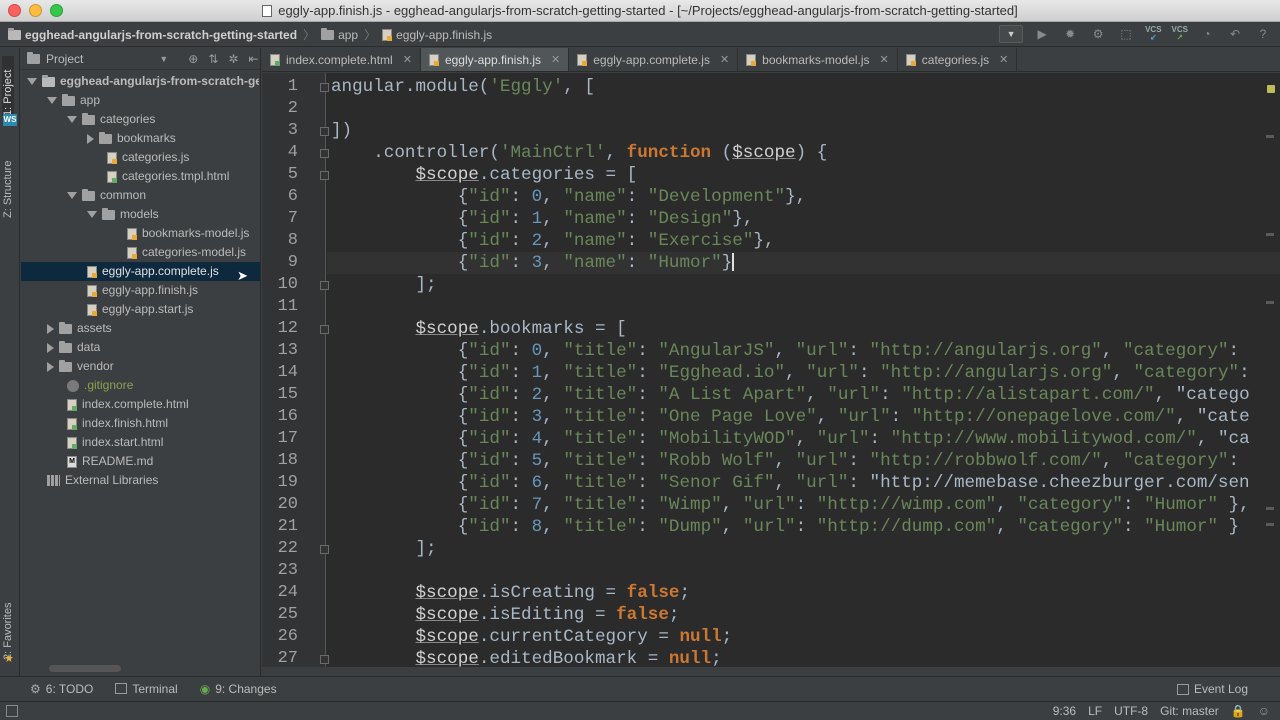  What do you see at coordinates (1153, 34) in the screenshot?
I see `vcs-update-button: VCS ↙` at bounding box center [1153, 34].